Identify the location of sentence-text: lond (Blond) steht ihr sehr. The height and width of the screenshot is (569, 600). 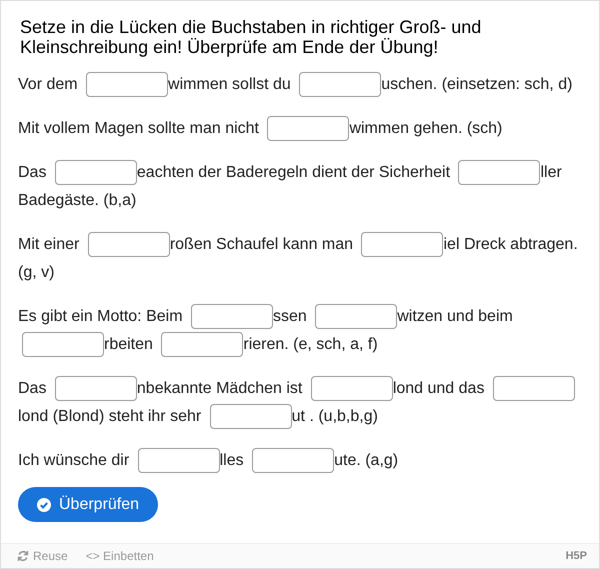
(110, 416).